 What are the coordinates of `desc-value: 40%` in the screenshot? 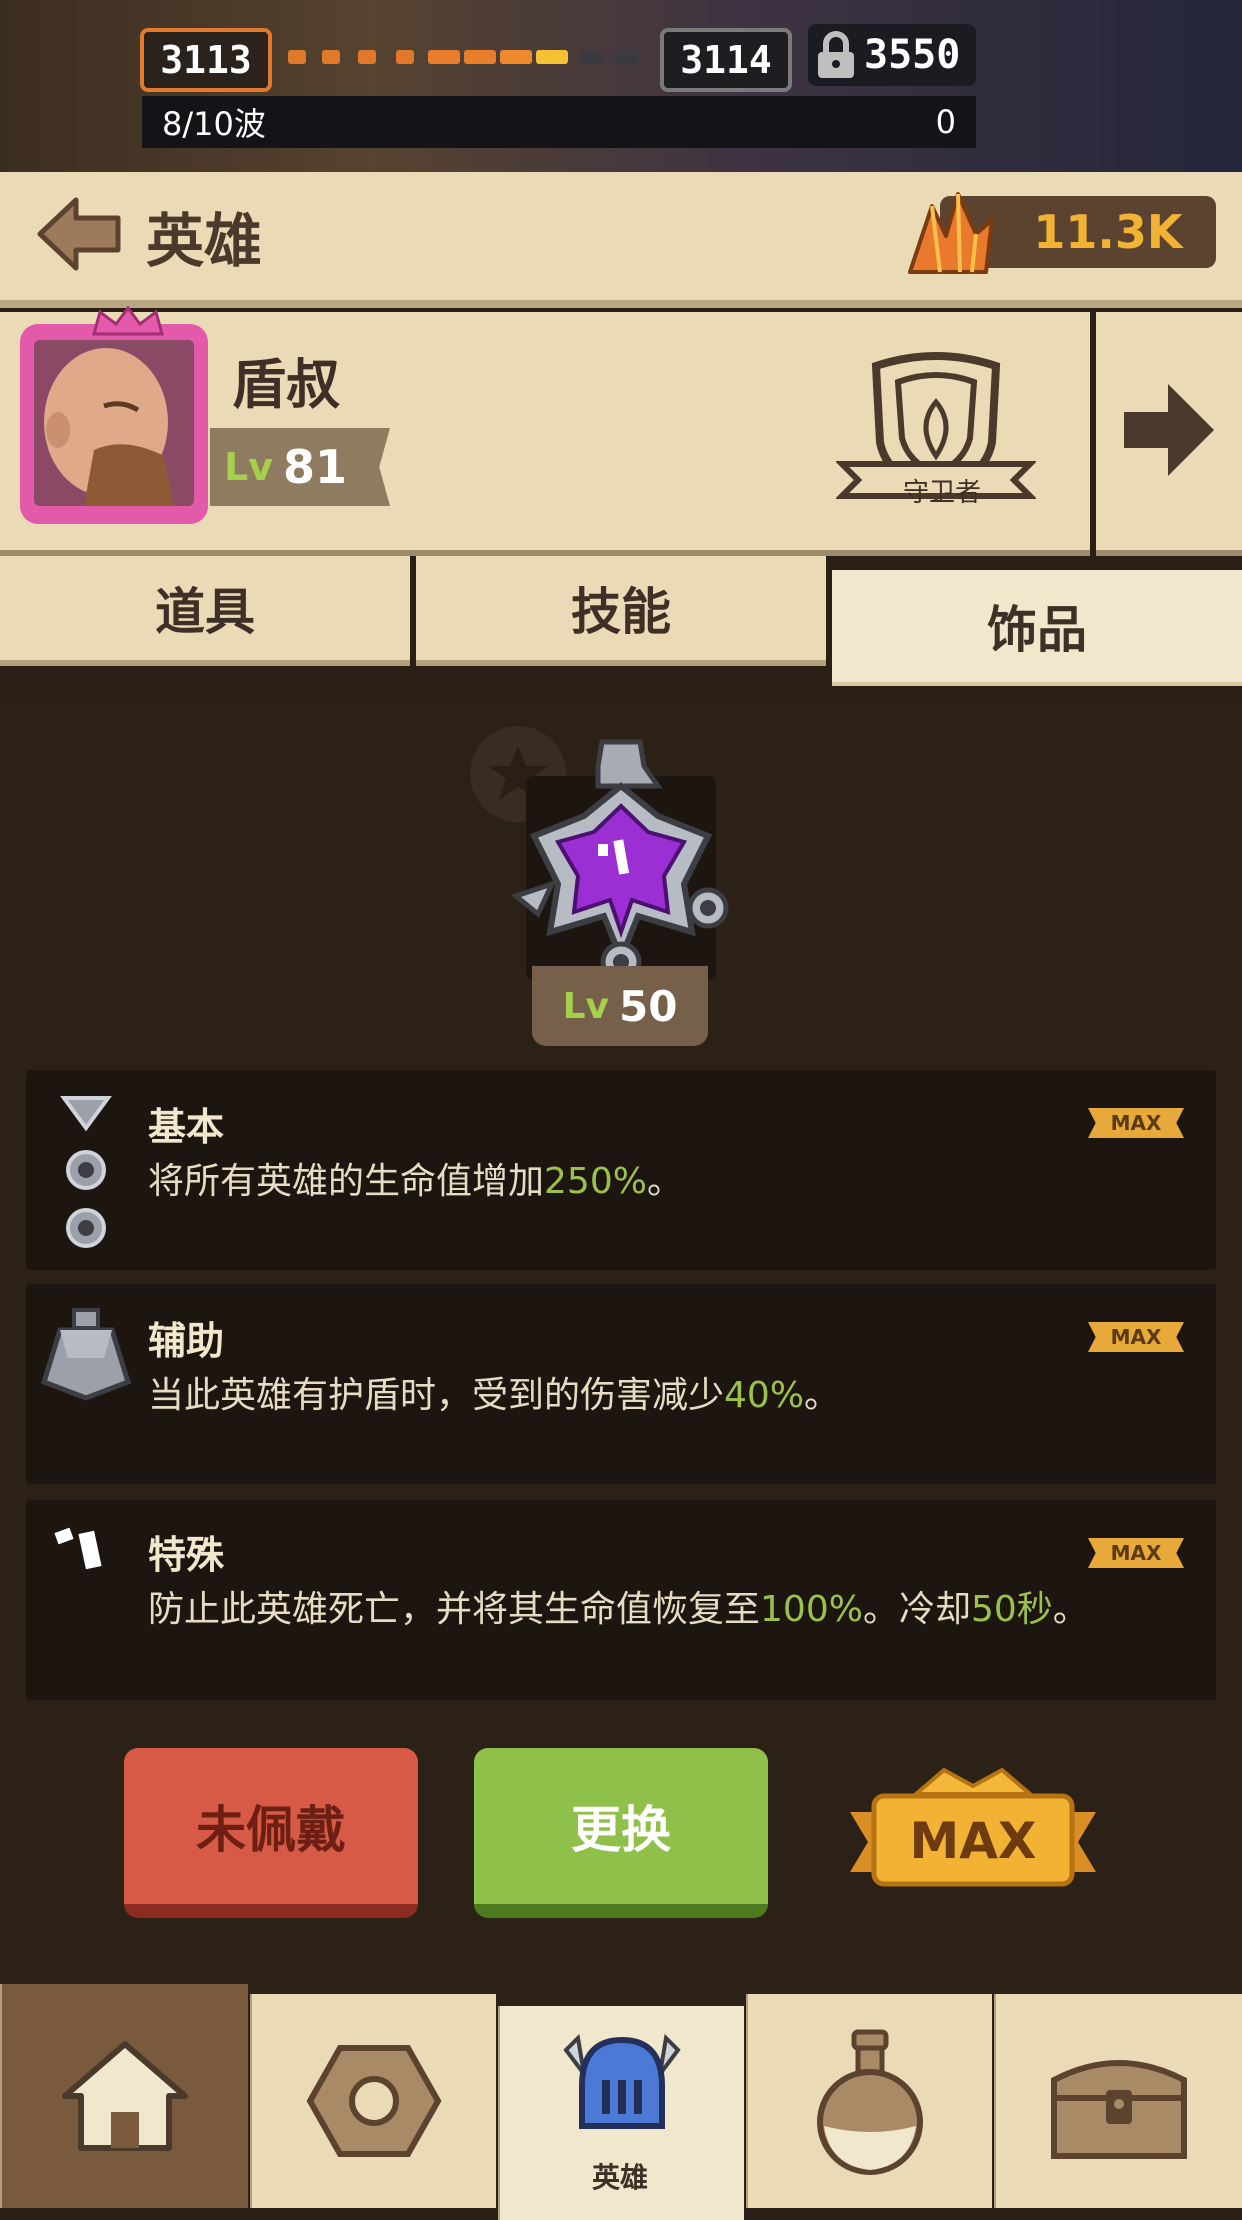 It's located at (764, 1395).